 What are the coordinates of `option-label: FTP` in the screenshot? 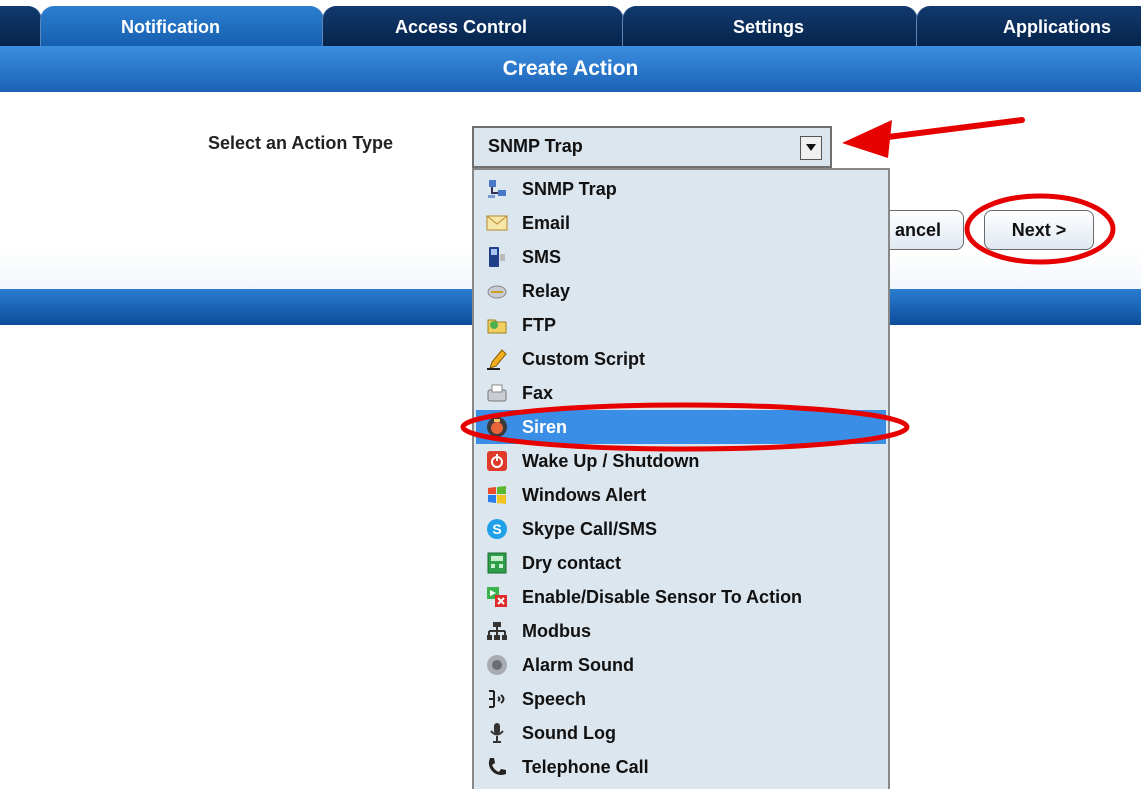 It's located at (539, 325).